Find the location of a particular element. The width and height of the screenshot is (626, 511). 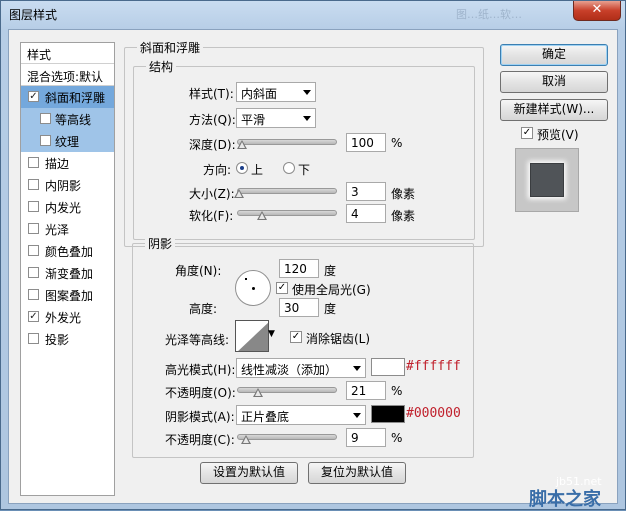

technique-label: 方法(Q): is located at coordinates (212, 120).